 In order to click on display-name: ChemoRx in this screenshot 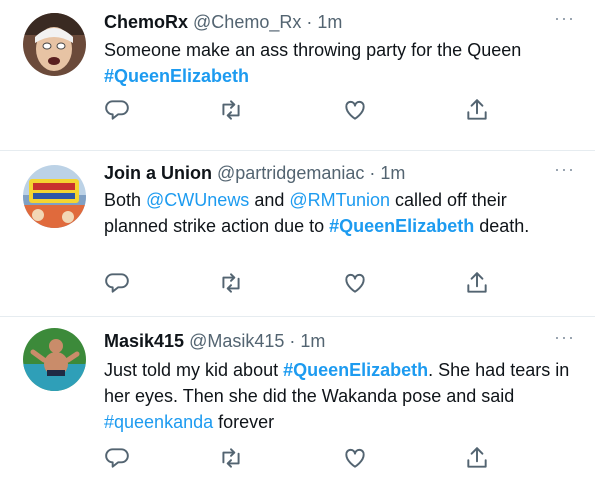, I will do `click(146, 22)`.